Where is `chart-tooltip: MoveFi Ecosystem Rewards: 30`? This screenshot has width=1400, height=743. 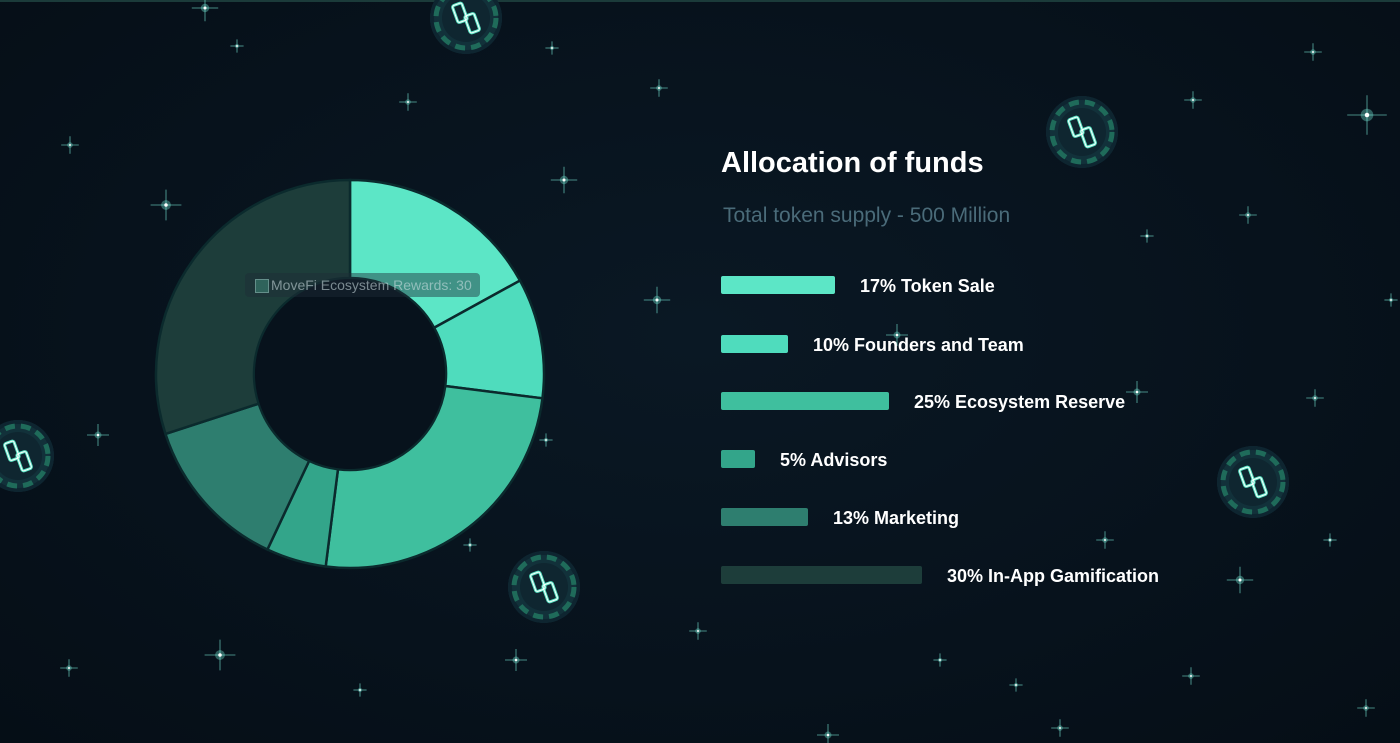
chart-tooltip: MoveFi Ecosystem Rewards: 30 is located at coordinates (362, 285).